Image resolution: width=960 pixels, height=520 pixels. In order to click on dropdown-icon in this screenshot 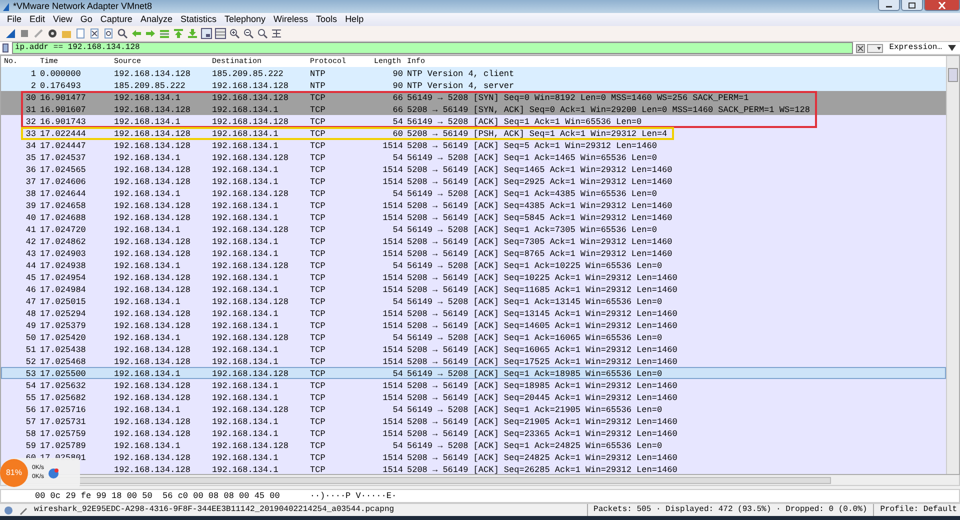, I will do `click(952, 48)`.